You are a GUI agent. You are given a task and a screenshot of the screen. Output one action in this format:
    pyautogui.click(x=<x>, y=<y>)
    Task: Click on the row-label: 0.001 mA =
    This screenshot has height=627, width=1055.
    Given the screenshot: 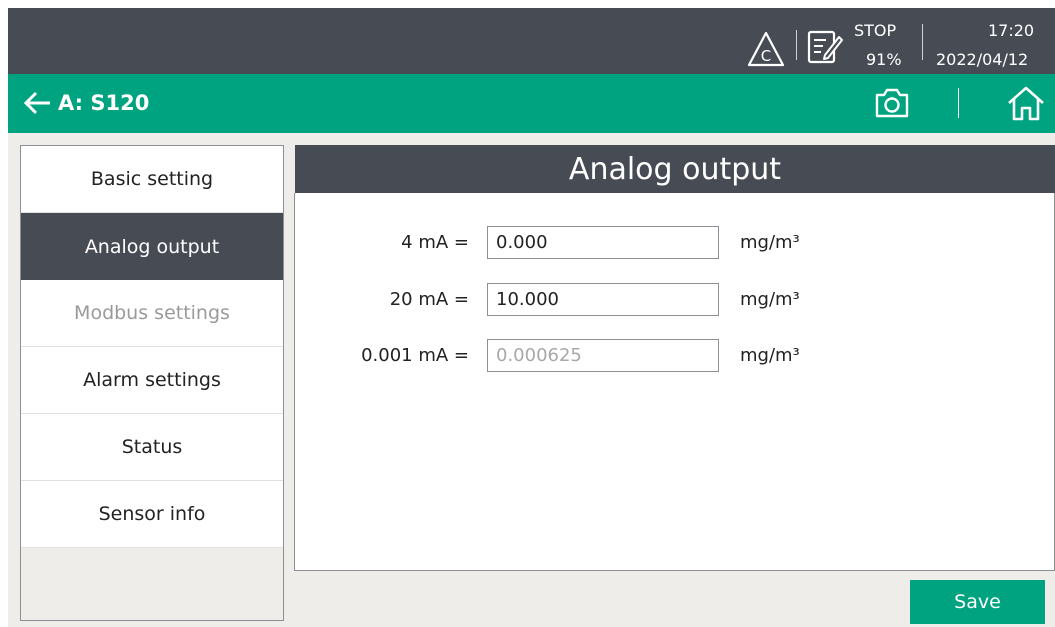 What is the action you would take?
    pyautogui.click(x=415, y=355)
    